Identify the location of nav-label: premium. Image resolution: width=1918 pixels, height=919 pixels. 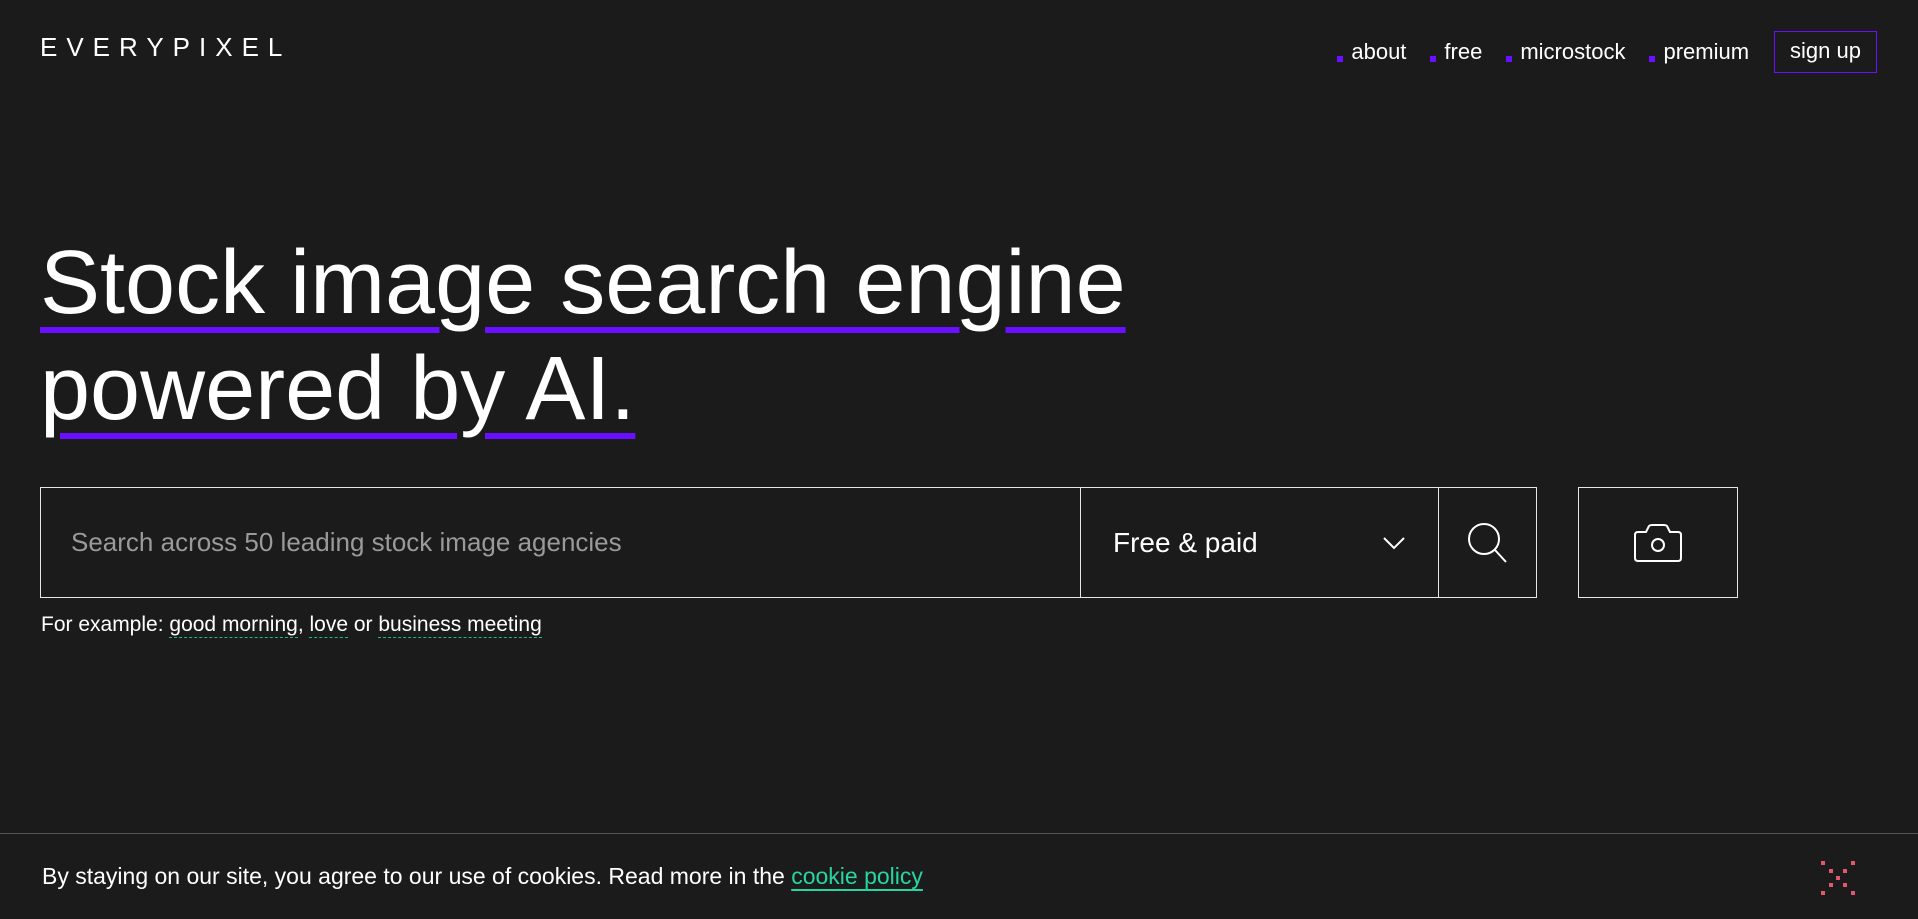
(1706, 51).